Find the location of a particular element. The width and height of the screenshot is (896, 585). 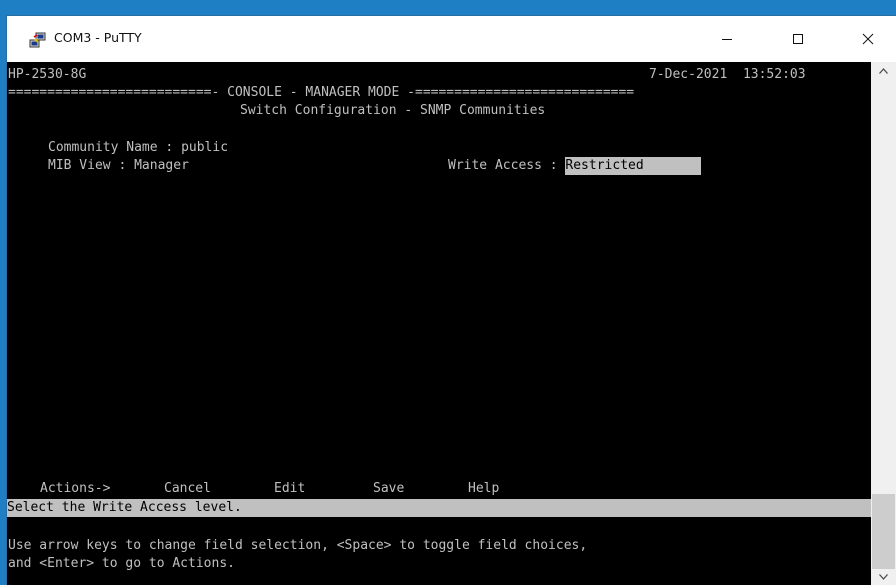

mib-view-label: MIB View : is located at coordinates (87, 165).